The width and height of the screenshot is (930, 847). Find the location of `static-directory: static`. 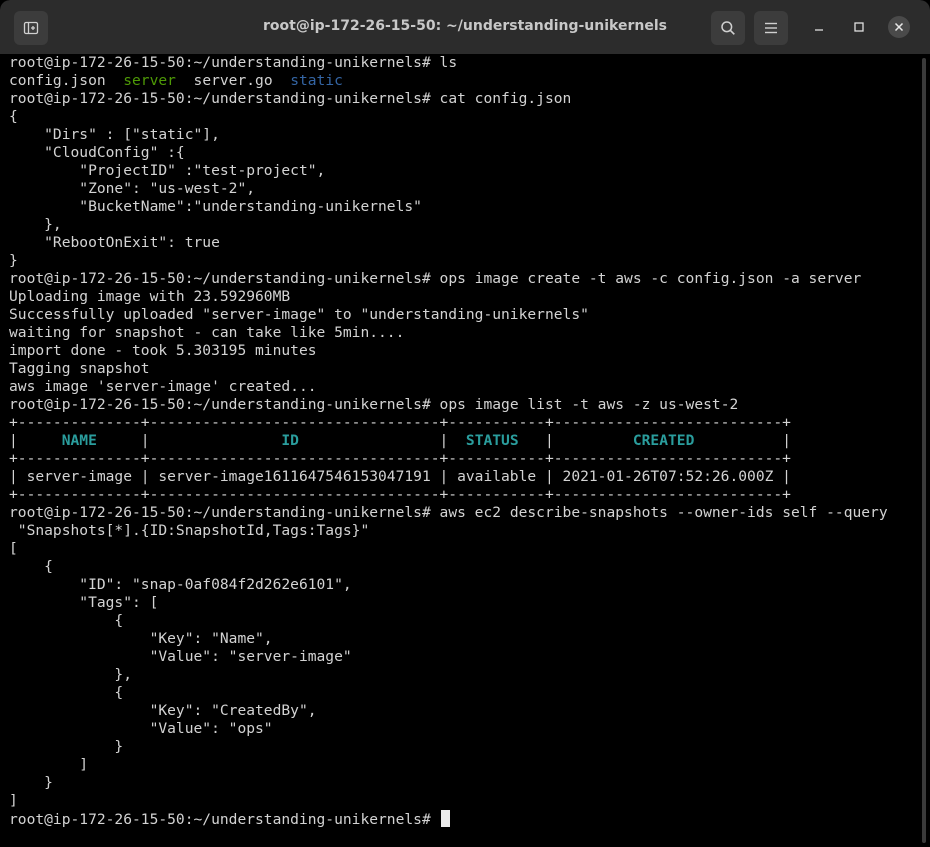

static-directory: static is located at coordinates (316, 80).